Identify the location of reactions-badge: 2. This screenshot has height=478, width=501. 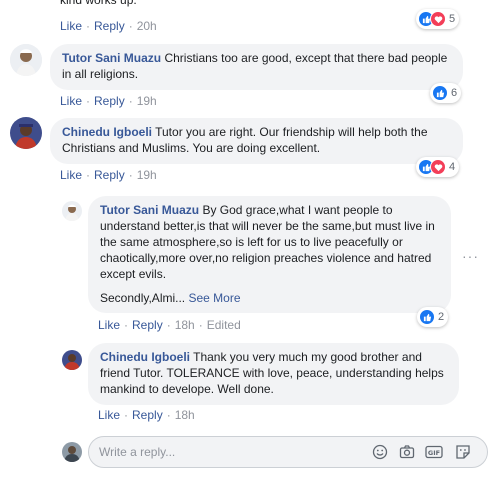
(433, 317).